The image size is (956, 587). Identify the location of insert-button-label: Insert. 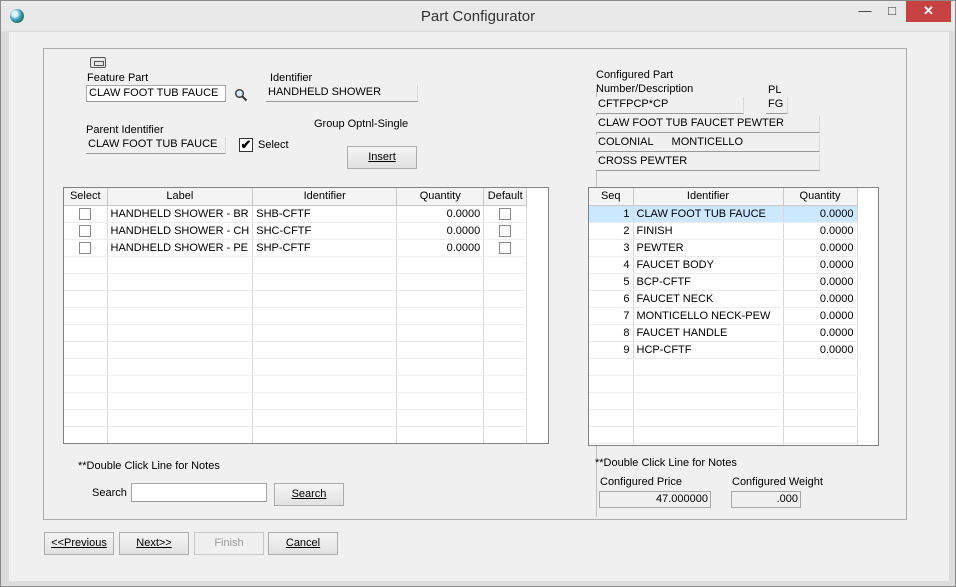
(382, 157).